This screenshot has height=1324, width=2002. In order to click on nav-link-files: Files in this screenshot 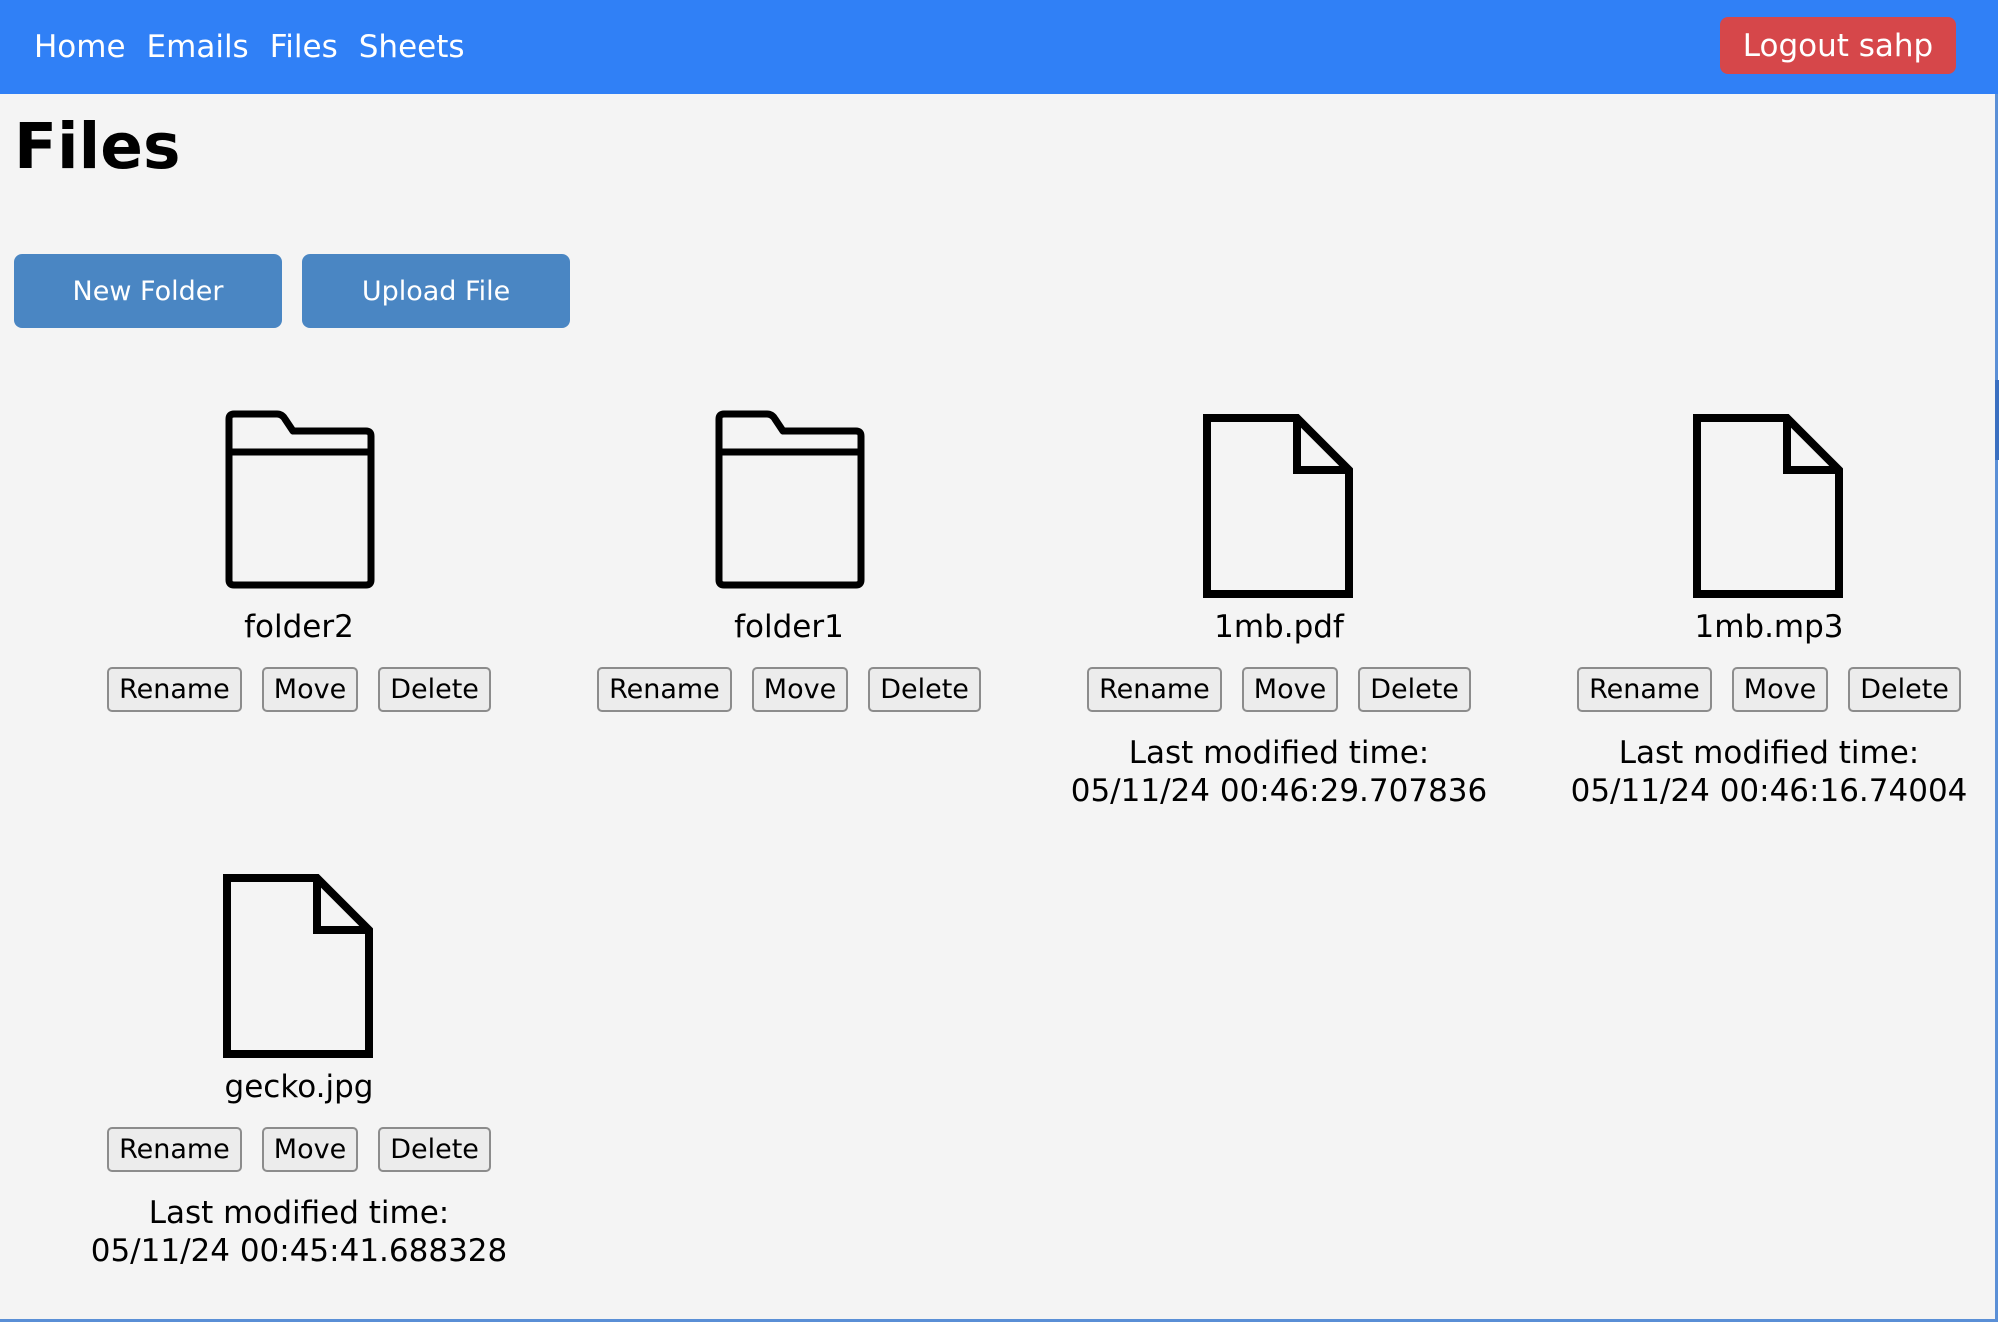, I will do `click(304, 47)`.